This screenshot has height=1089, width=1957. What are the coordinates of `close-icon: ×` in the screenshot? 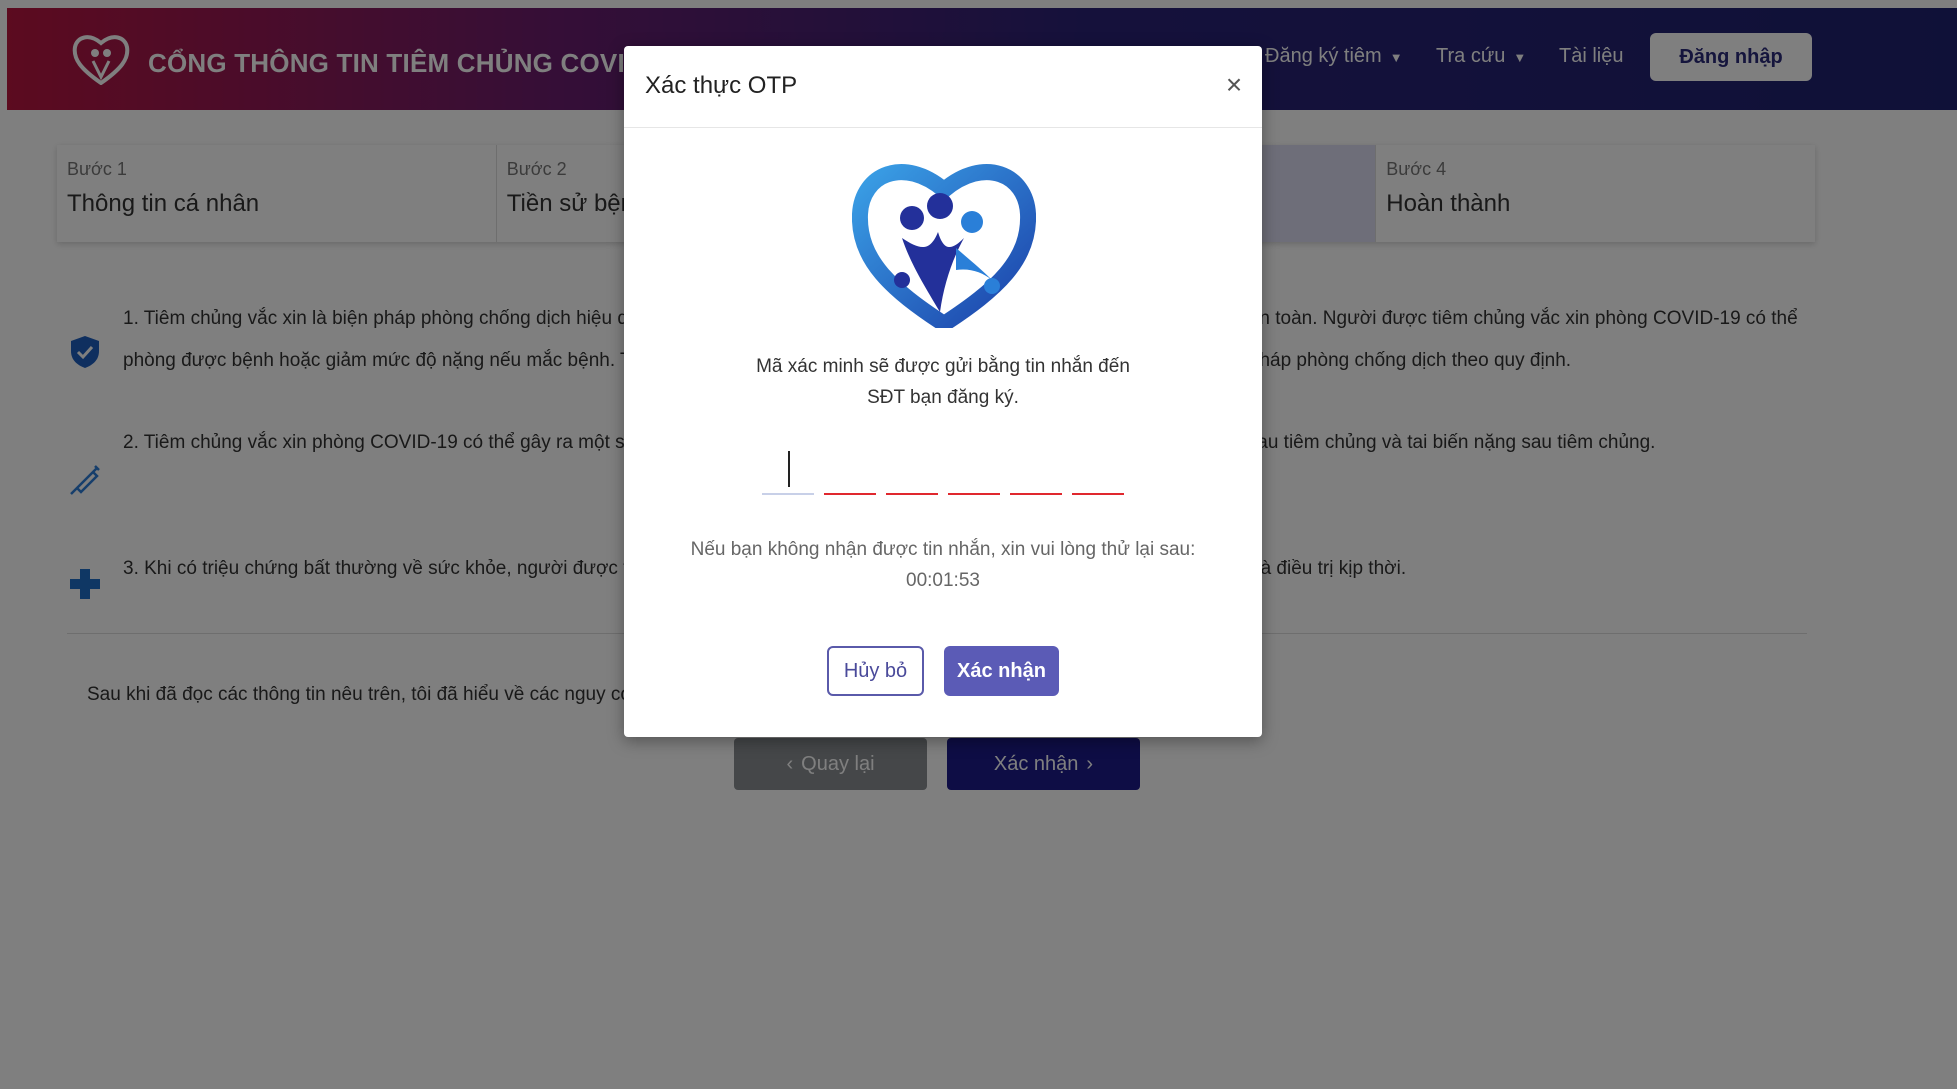 It's located at (1234, 85).